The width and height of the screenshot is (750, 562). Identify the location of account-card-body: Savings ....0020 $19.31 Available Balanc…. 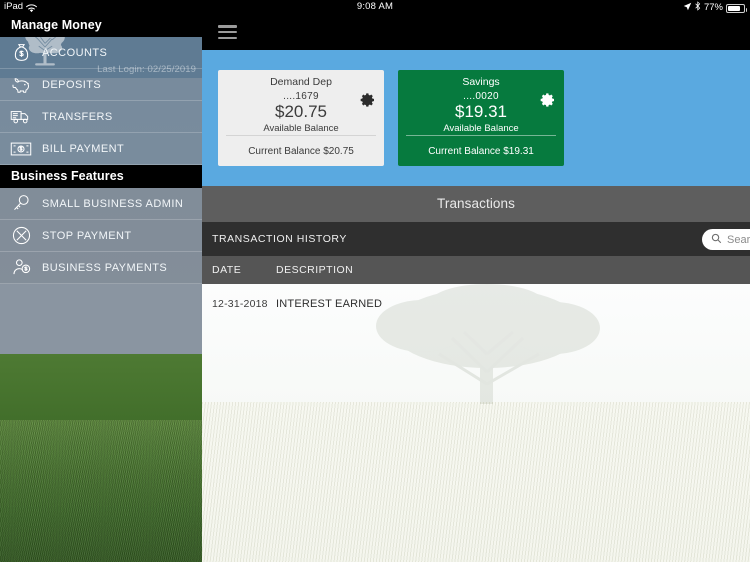
(481, 102).